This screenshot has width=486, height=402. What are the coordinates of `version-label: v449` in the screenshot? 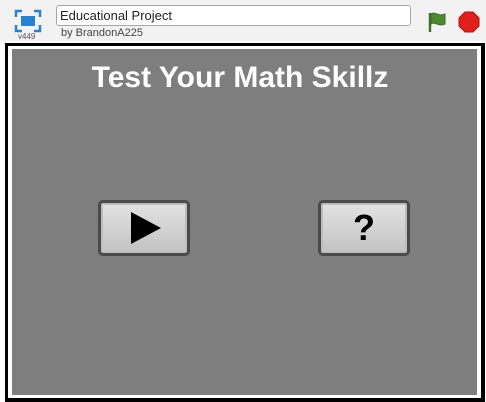 It's located at (27, 36).